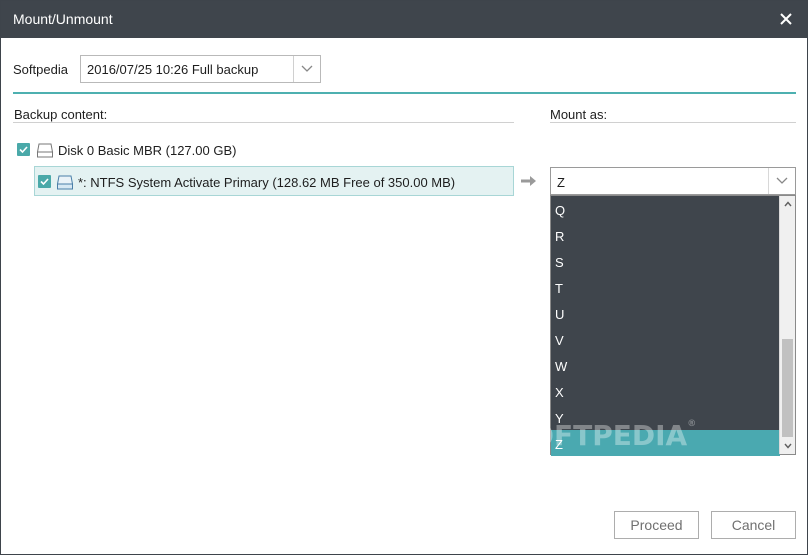  I want to click on dropdown-scrollbar, so click(787, 325).